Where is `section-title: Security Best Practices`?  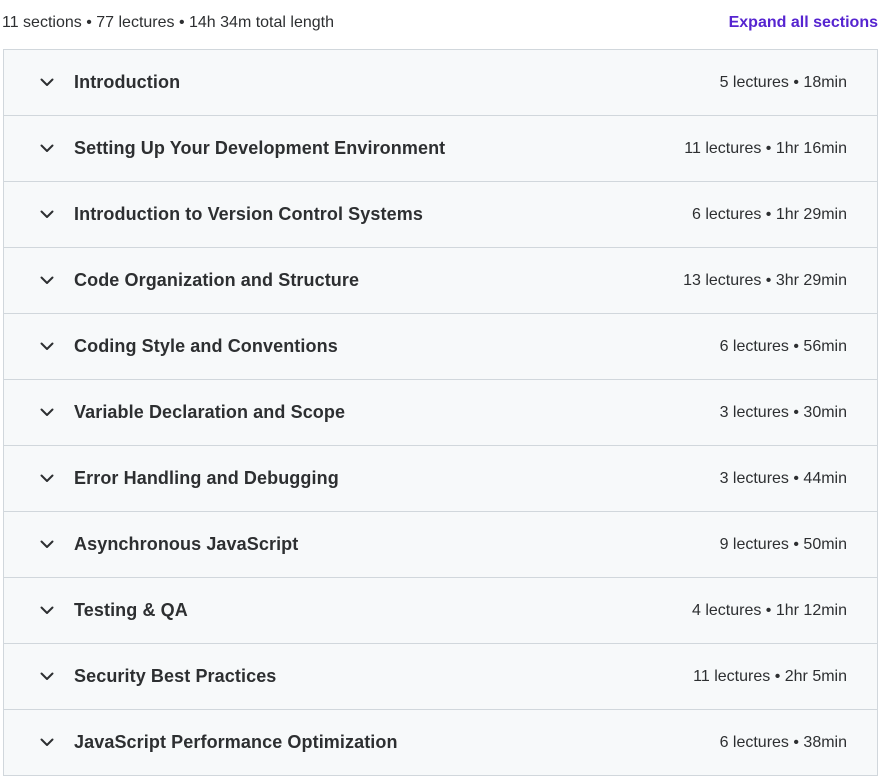
section-title: Security Best Practices is located at coordinates (175, 676).